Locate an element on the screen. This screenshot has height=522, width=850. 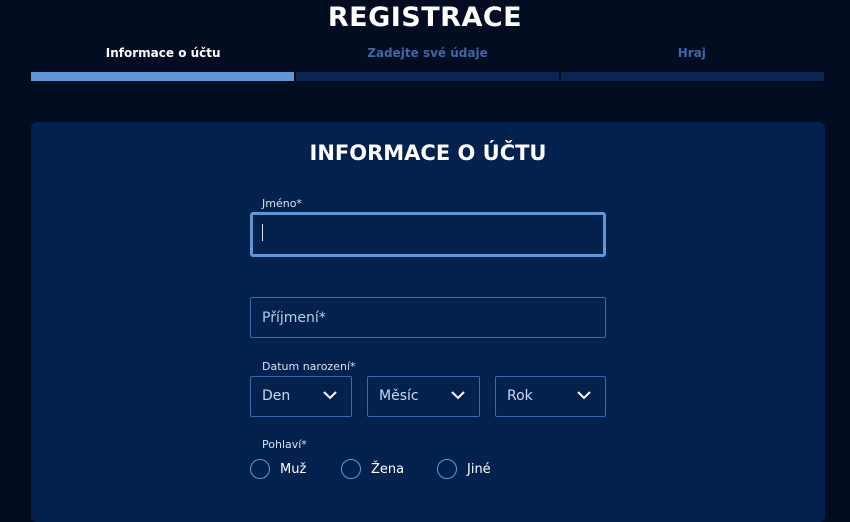
page-title: REGISTRACE is located at coordinates (425, 17).